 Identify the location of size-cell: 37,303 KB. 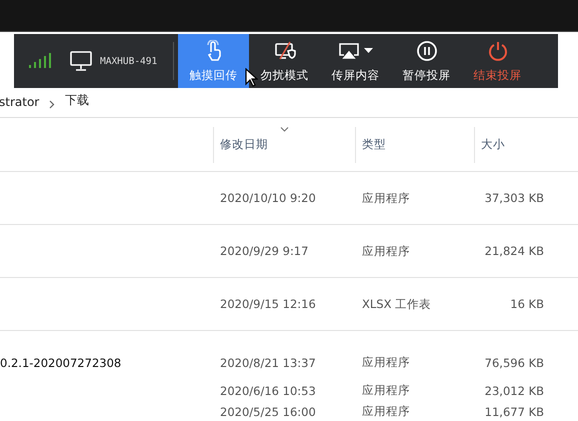
(514, 198).